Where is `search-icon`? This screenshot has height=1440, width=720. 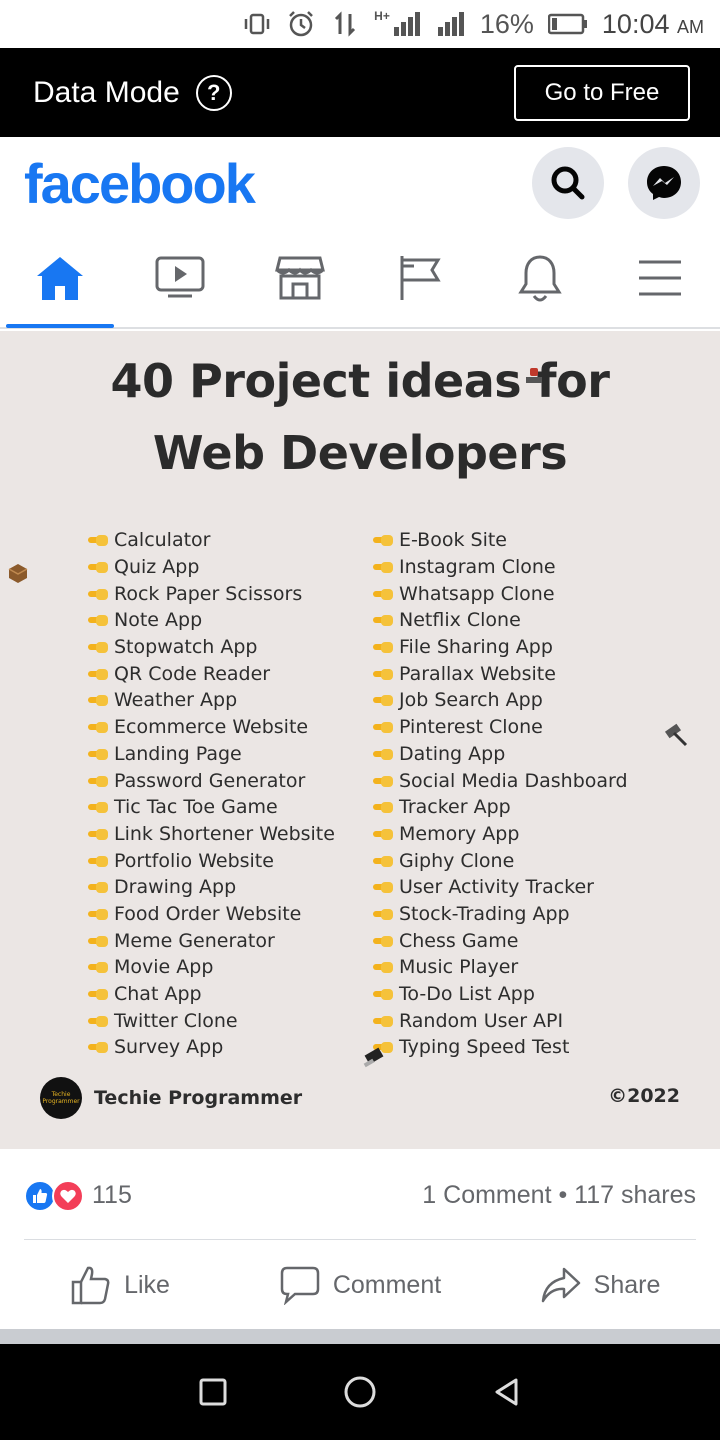 search-icon is located at coordinates (568, 183).